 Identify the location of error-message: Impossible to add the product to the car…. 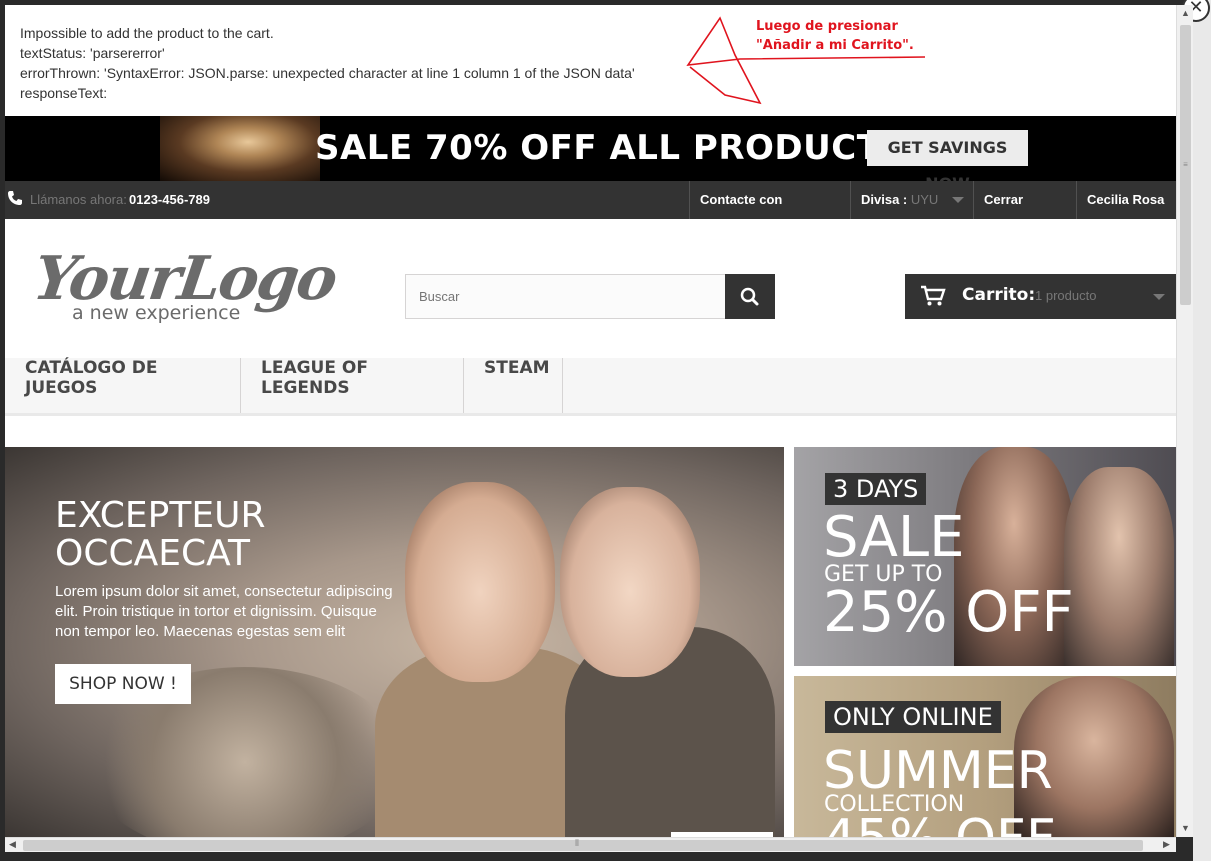
(590, 60).